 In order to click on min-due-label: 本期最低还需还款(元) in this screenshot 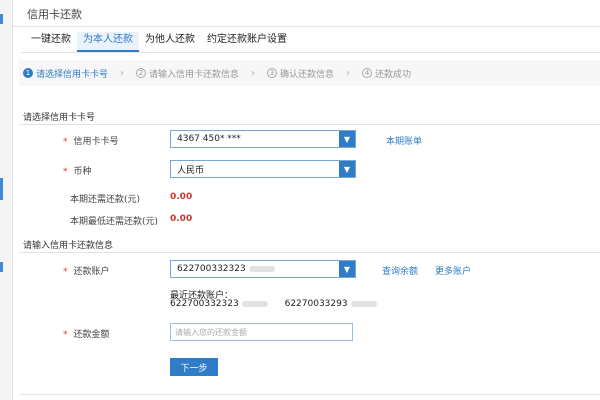, I will do `click(114, 222)`.